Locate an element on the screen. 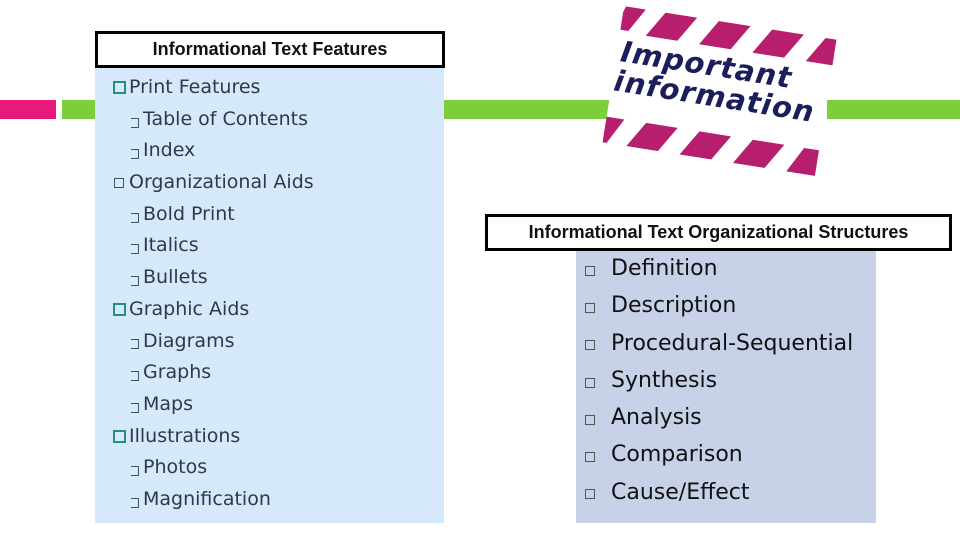 The width and height of the screenshot is (960, 540). feature-subitem: Maps is located at coordinates (212, 405).